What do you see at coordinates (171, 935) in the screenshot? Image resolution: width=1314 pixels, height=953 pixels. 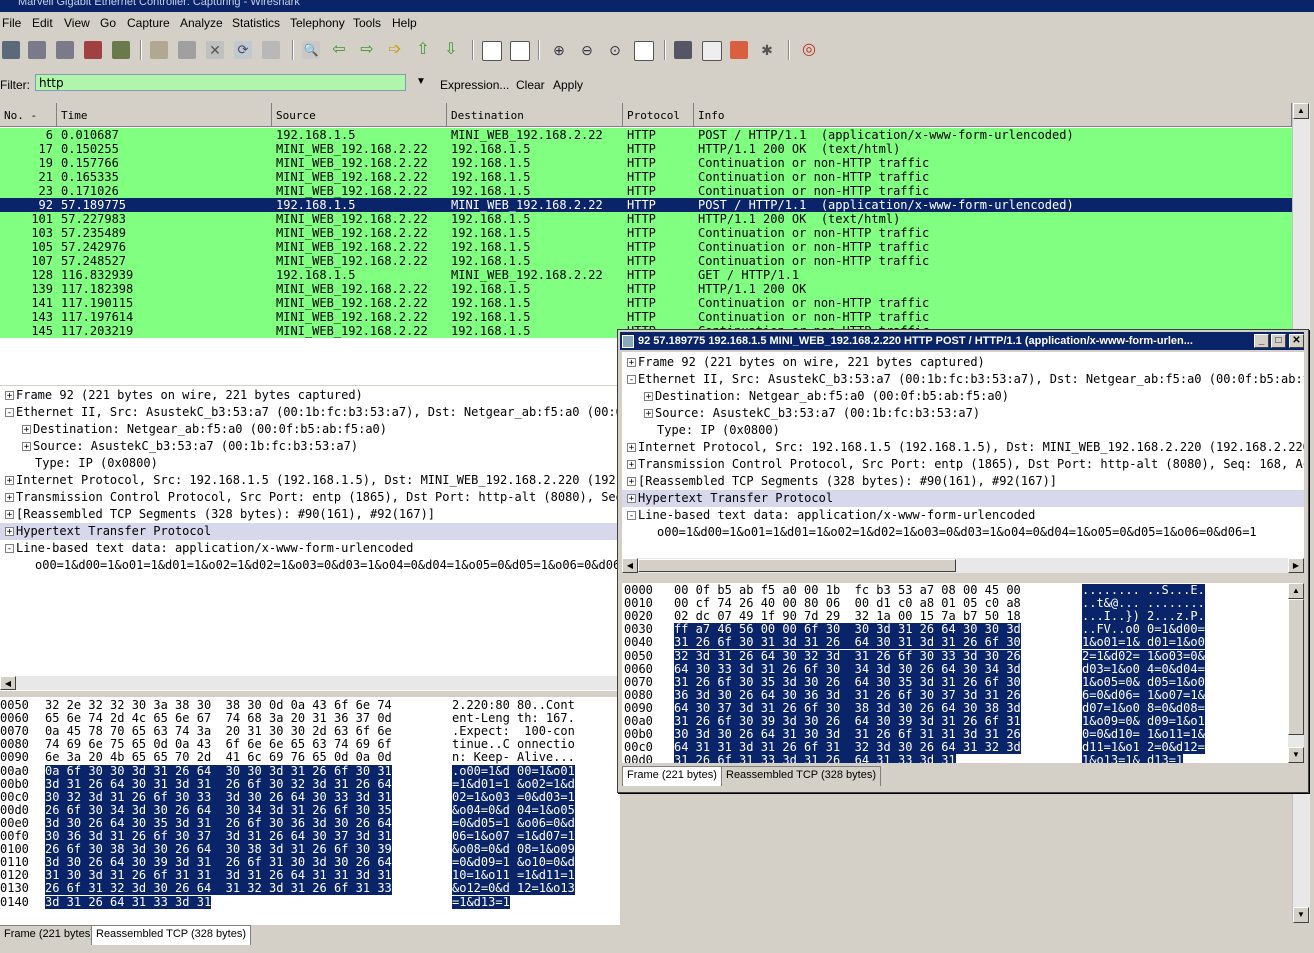 I see `tab-reassembled-tcp: Reassembled TCP (328 bytes)` at bounding box center [171, 935].